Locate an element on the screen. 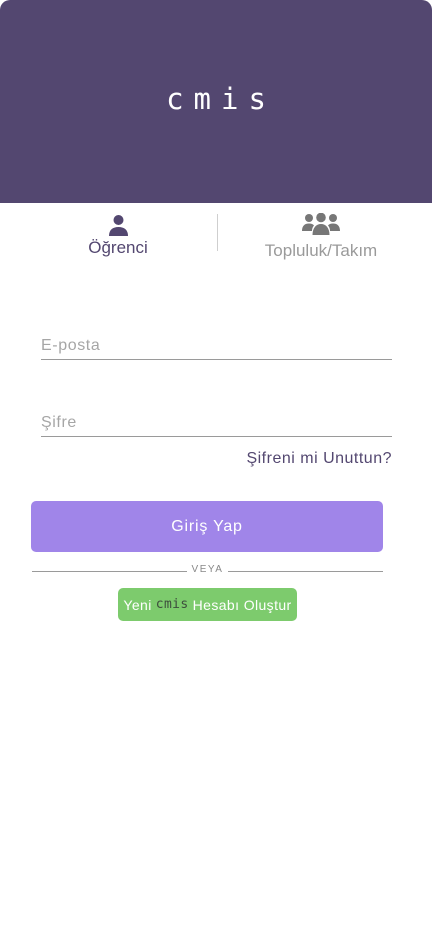 The image size is (432, 938). tab-community-team: Topluluk/Takım is located at coordinates (321, 238).